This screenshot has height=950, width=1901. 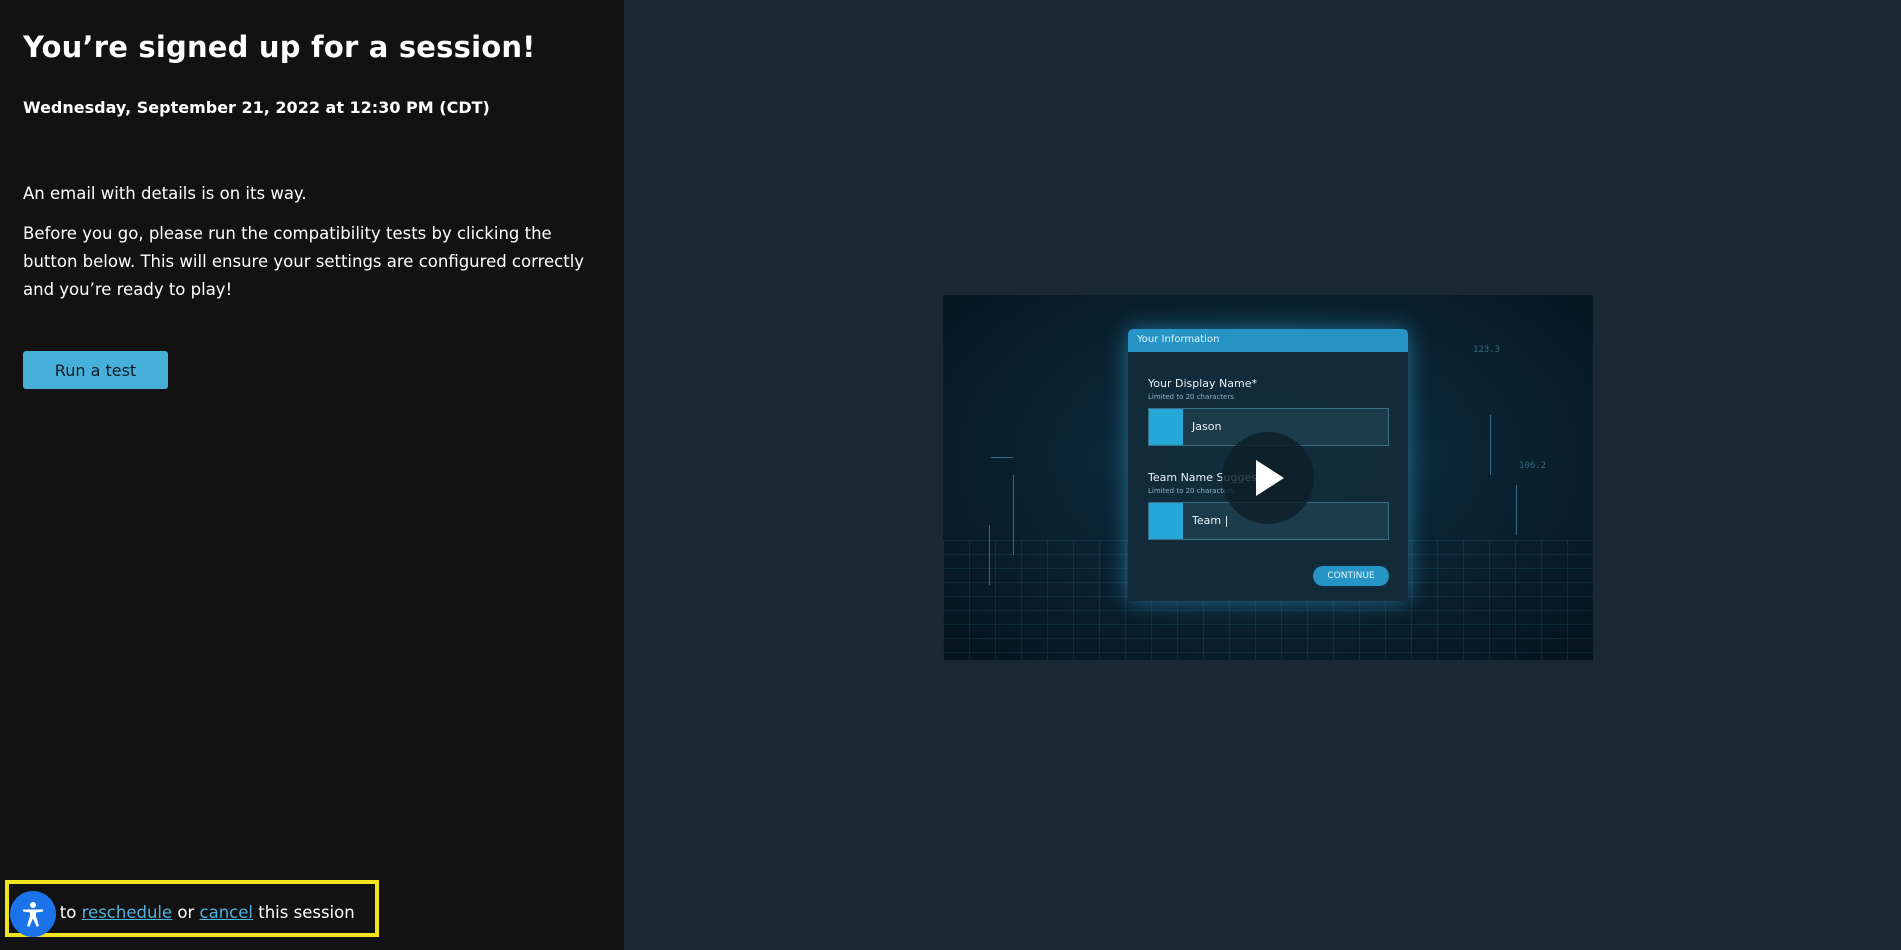 What do you see at coordinates (1268, 340) in the screenshot?
I see `video-form-header: Your Information` at bounding box center [1268, 340].